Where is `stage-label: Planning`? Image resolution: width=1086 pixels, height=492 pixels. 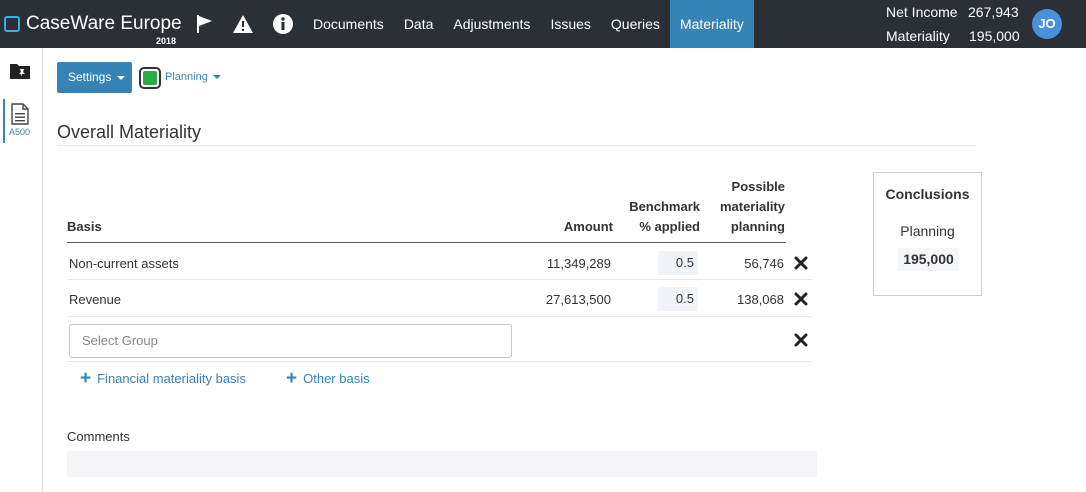
stage-label: Planning is located at coordinates (186, 77).